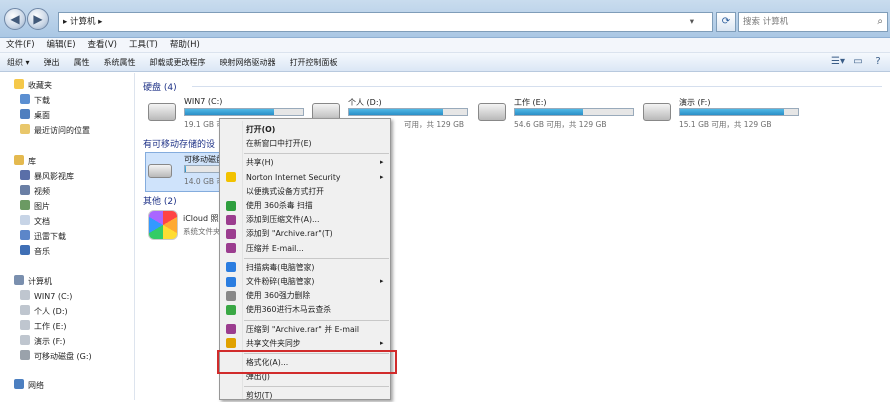  What do you see at coordinates (558, 114) in the screenshot?
I see `drive-e: 工作 (E:) 54.6 GB 可用，共 129 GB` at bounding box center [558, 114].